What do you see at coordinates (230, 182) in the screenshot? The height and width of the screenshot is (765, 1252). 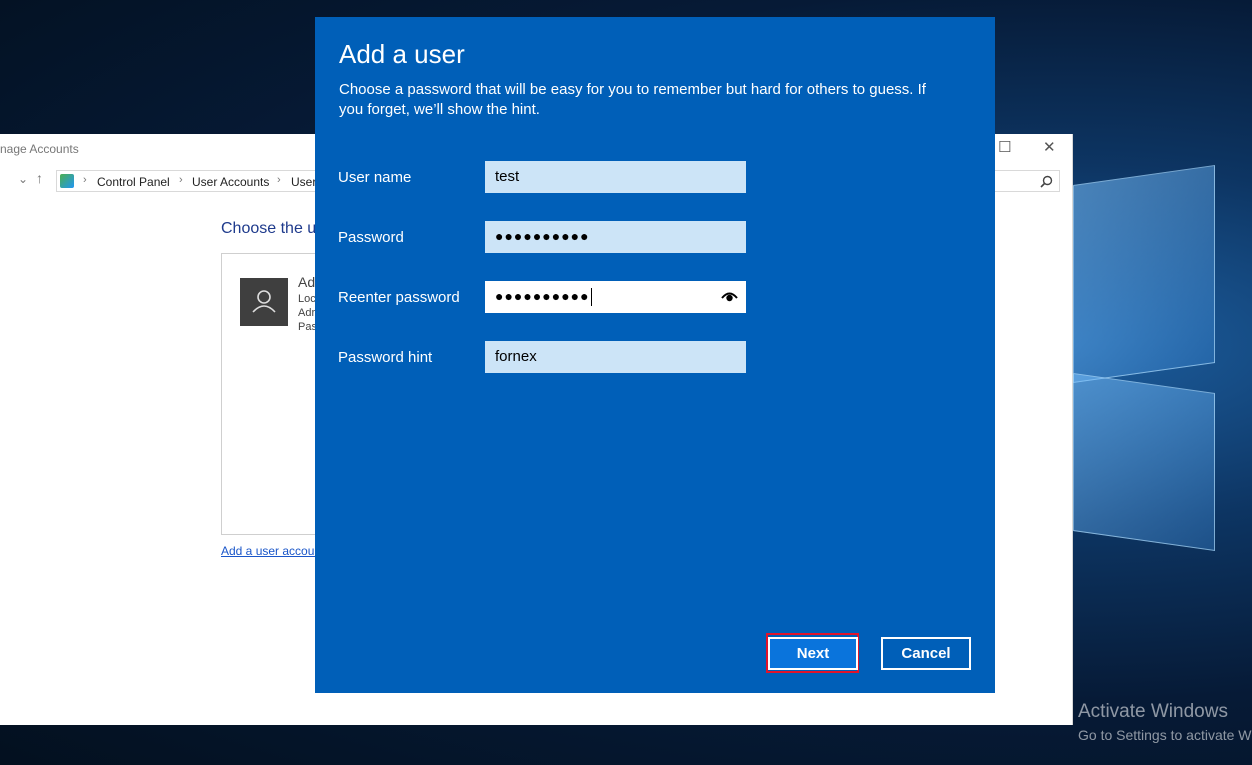 I see `breadcrumb-item: User Accounts` at bounding box center [230, 182].